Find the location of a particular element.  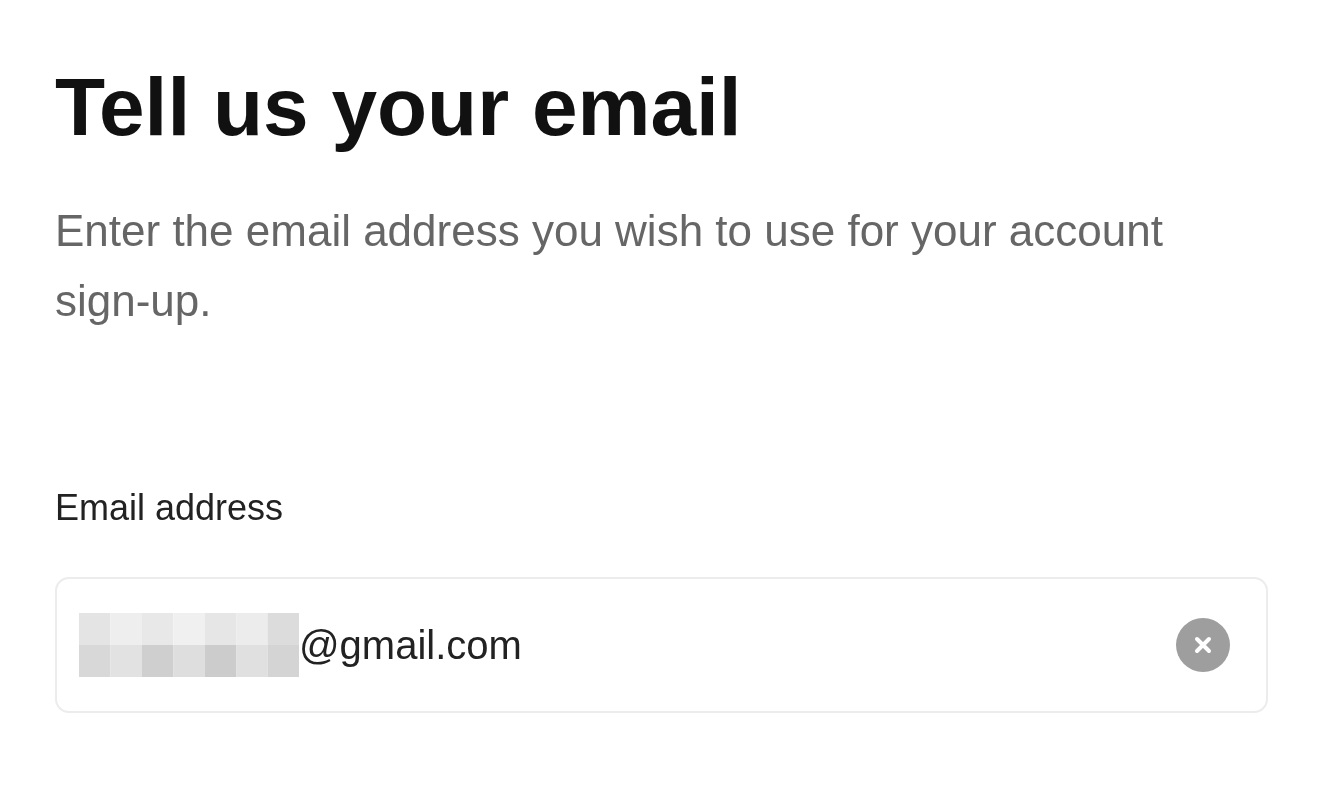

description: Enter the email address you wish to use for your account sign-up. is located at coordinates (609, 266).